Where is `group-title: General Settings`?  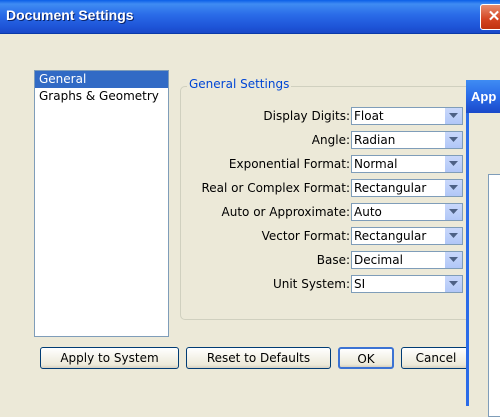
group-title: General Settings is located at coordinates (239, 84).